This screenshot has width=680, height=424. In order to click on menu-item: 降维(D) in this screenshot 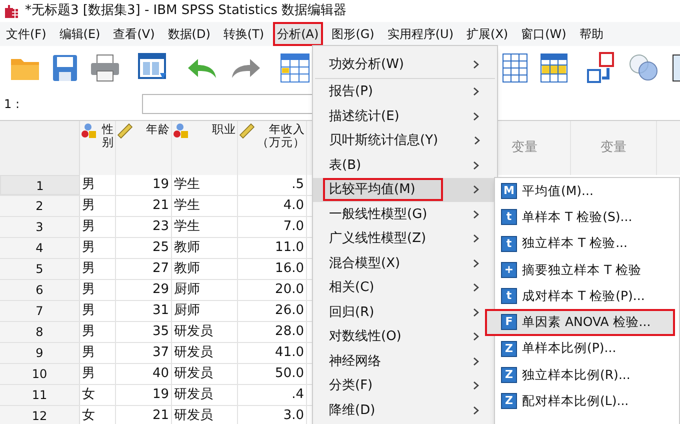, I will do `click(405, 410)`.